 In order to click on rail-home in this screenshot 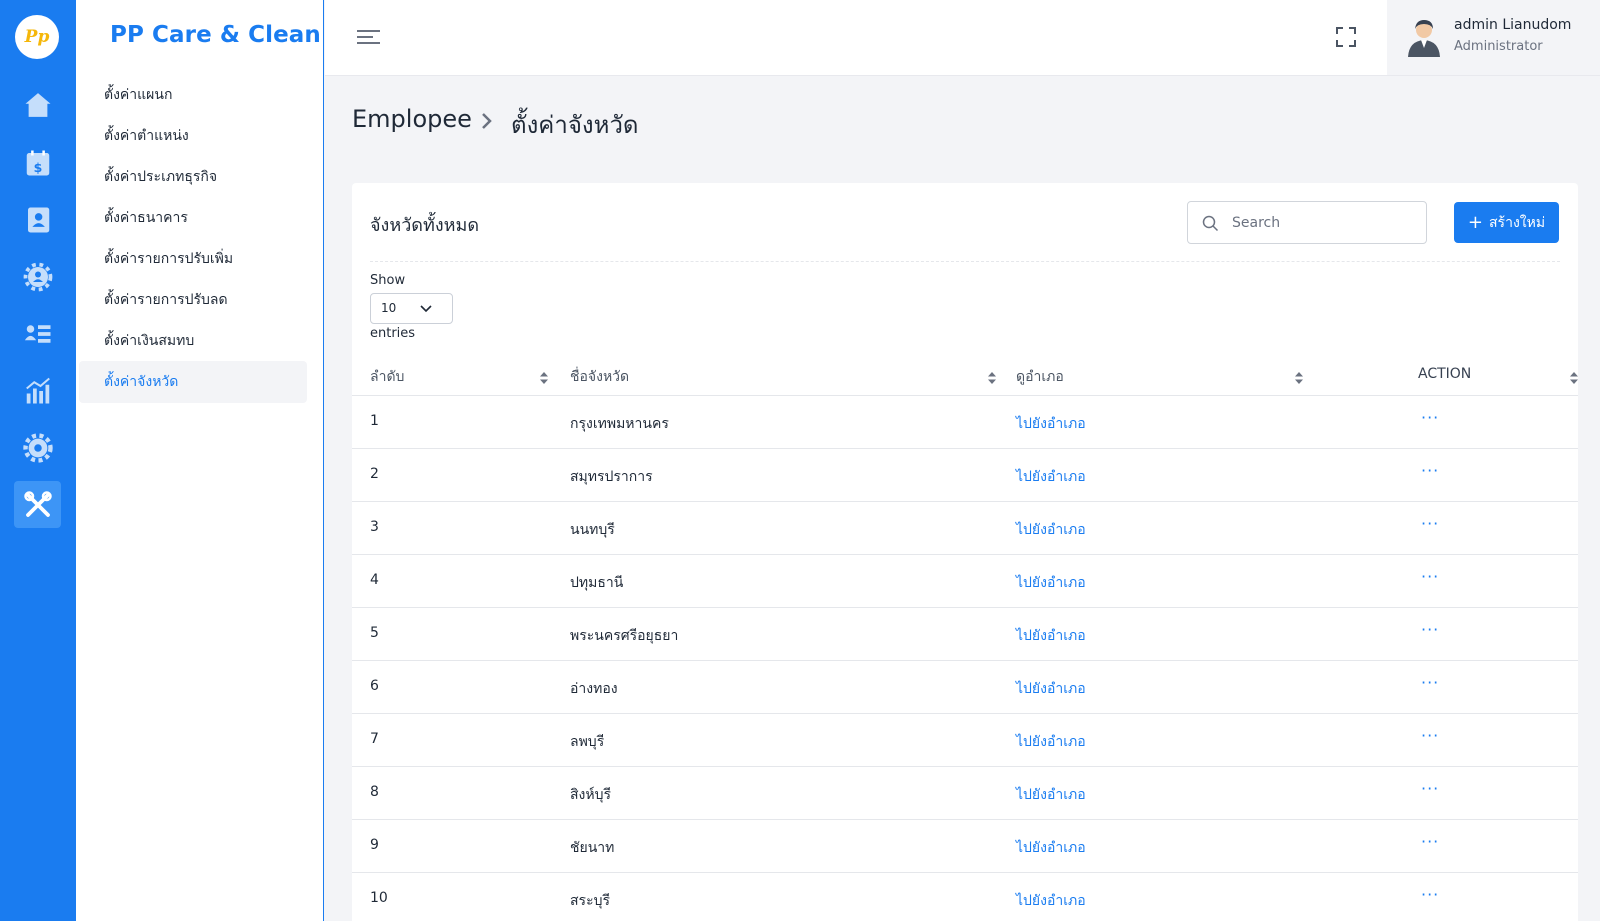, I will do `click(37, 104)`.